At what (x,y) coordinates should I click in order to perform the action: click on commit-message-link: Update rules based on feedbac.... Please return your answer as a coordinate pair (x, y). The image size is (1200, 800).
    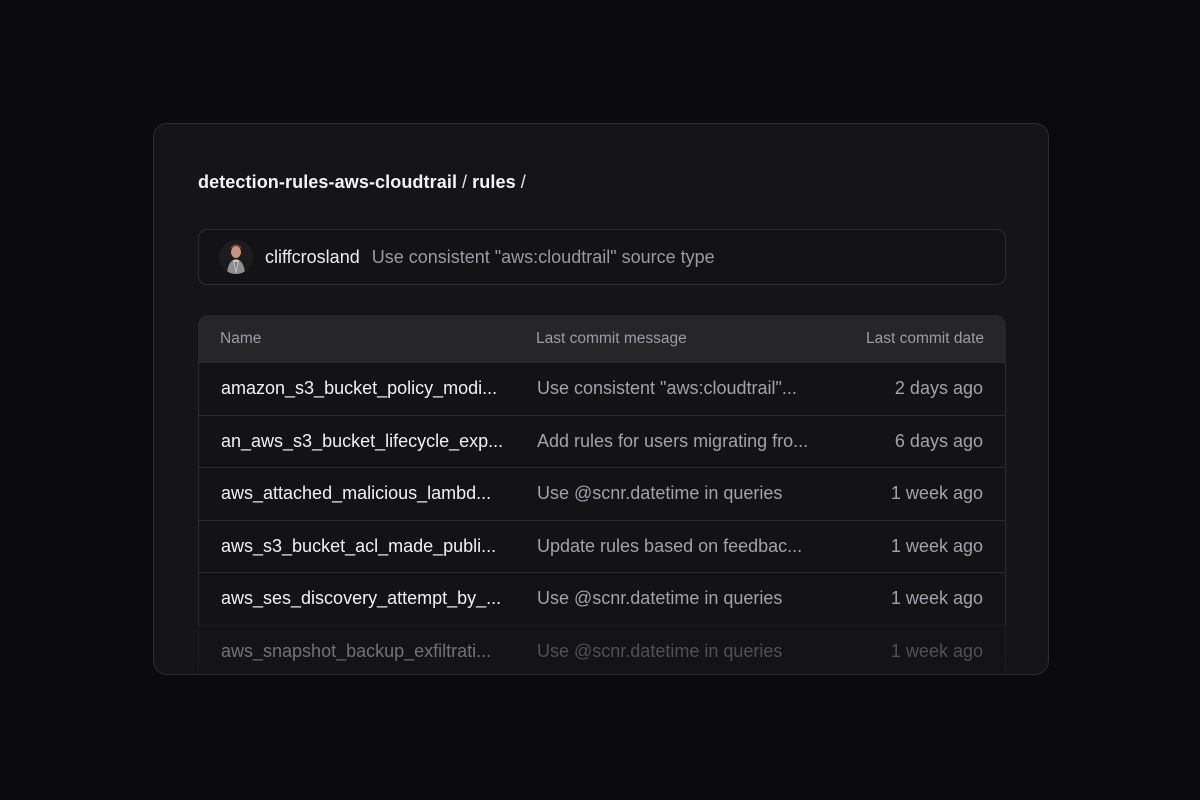
    Looking at the image, I should click on (687, 546).